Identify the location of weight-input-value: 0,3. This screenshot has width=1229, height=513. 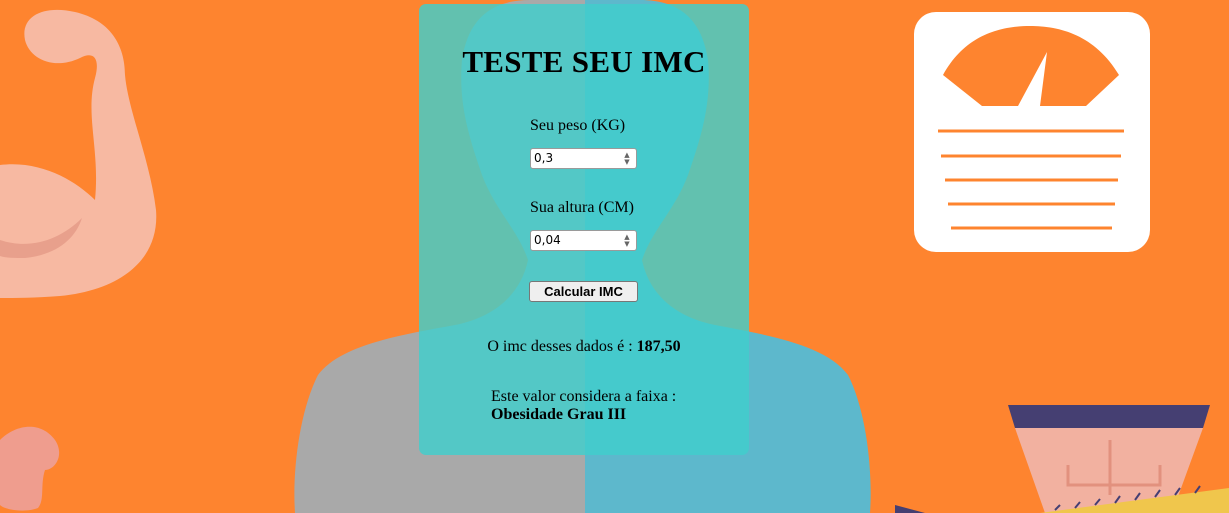
(544, 158).